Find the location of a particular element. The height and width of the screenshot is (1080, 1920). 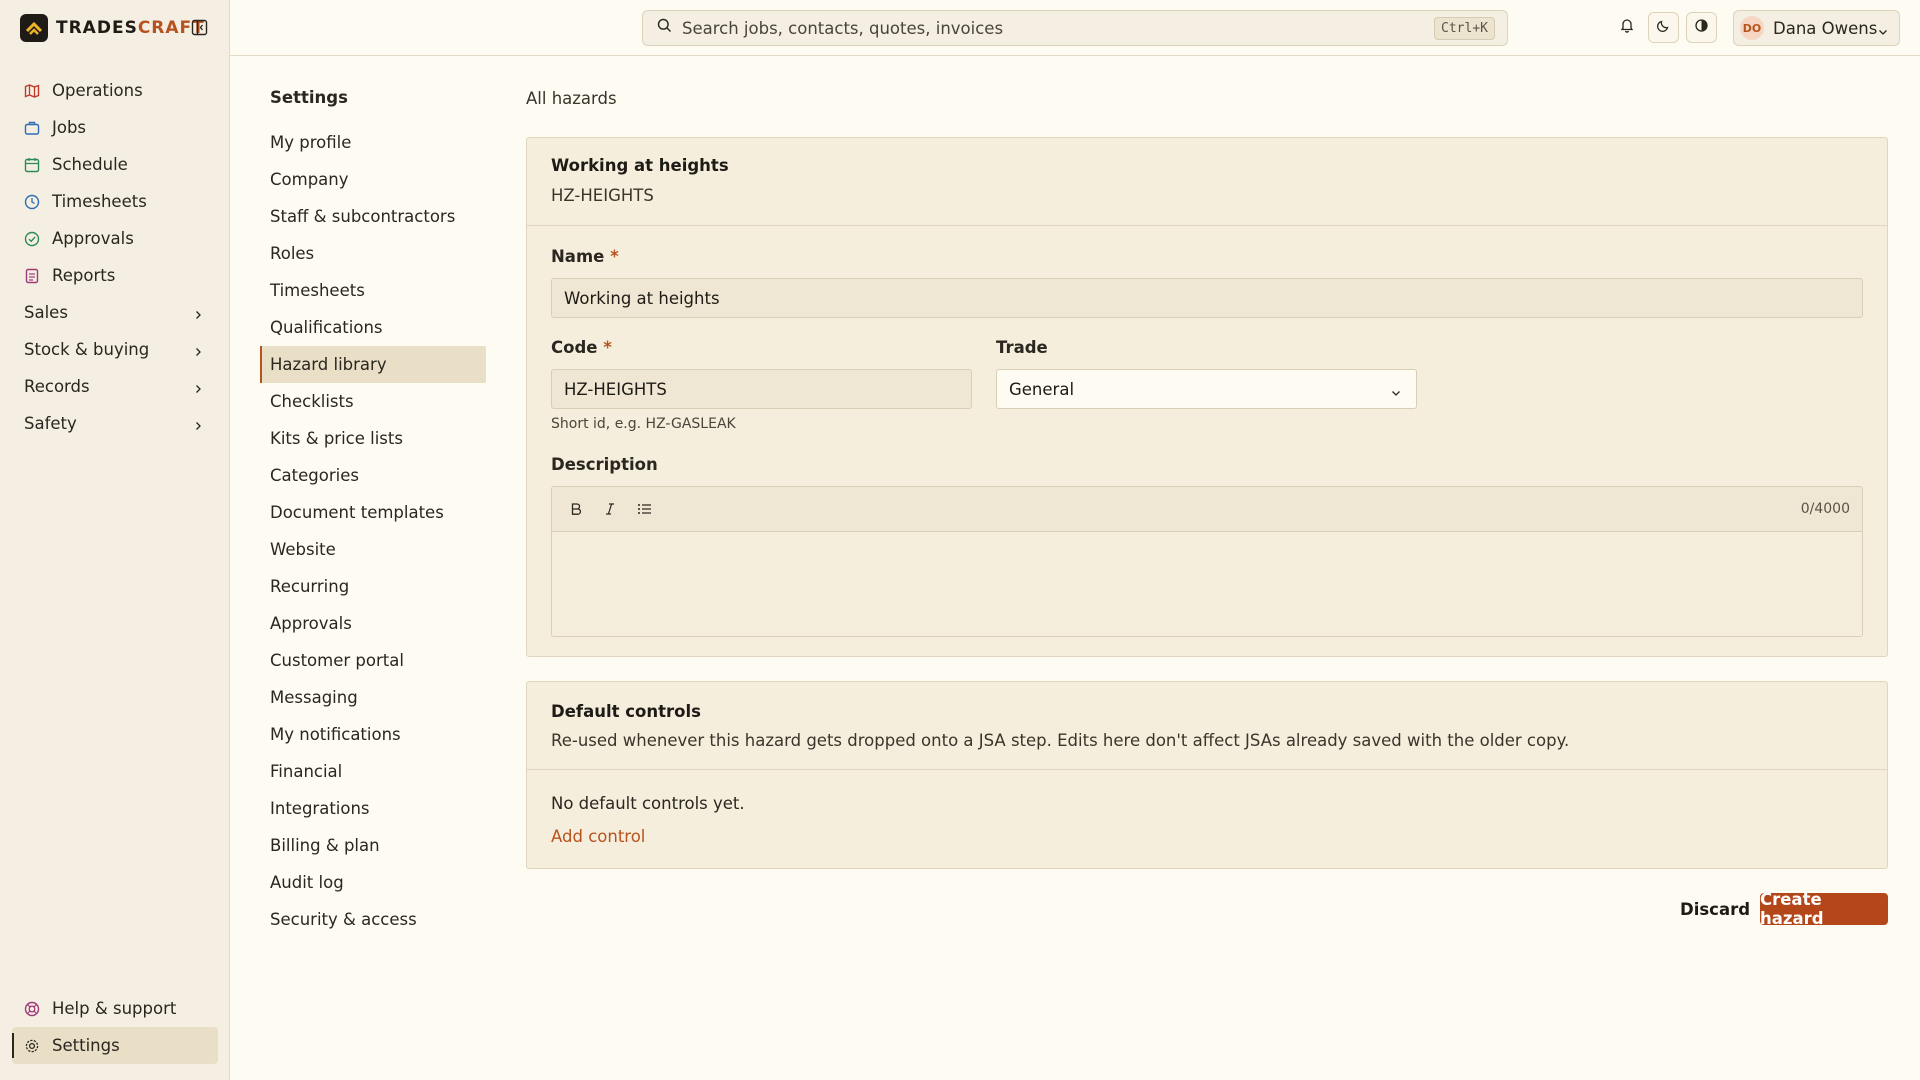

contrast-button is located at coordinates (1701, 27).